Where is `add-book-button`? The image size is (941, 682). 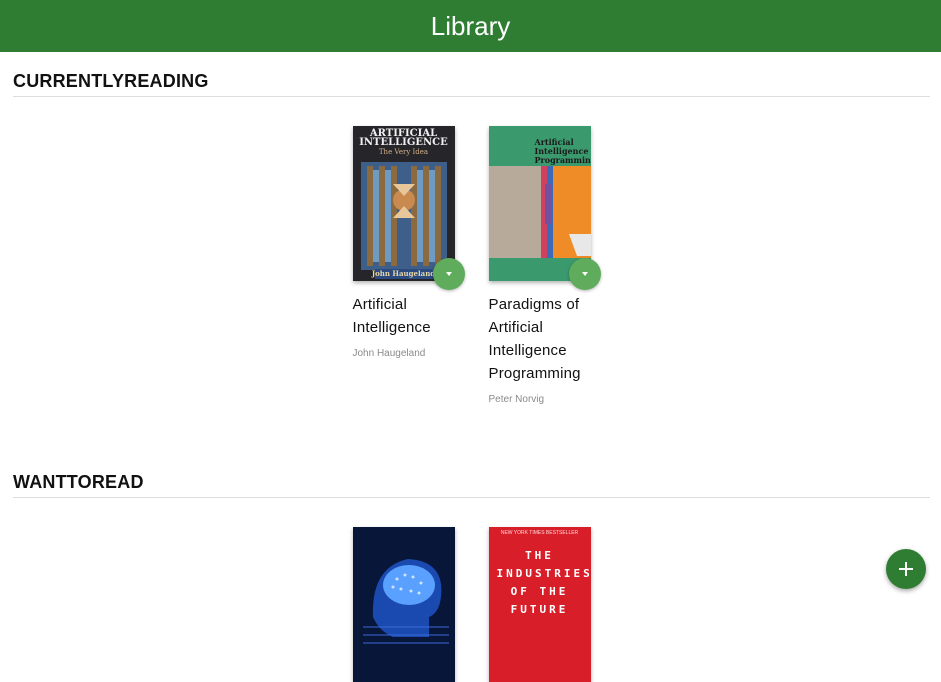 add-book-button is located at coordinates (906, 569).